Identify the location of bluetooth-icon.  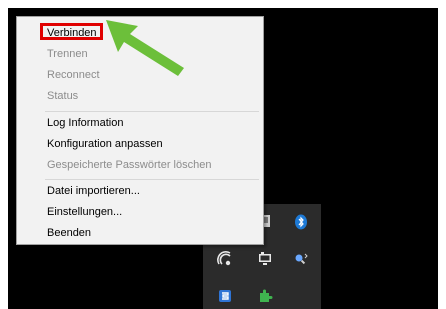
(301, 222).